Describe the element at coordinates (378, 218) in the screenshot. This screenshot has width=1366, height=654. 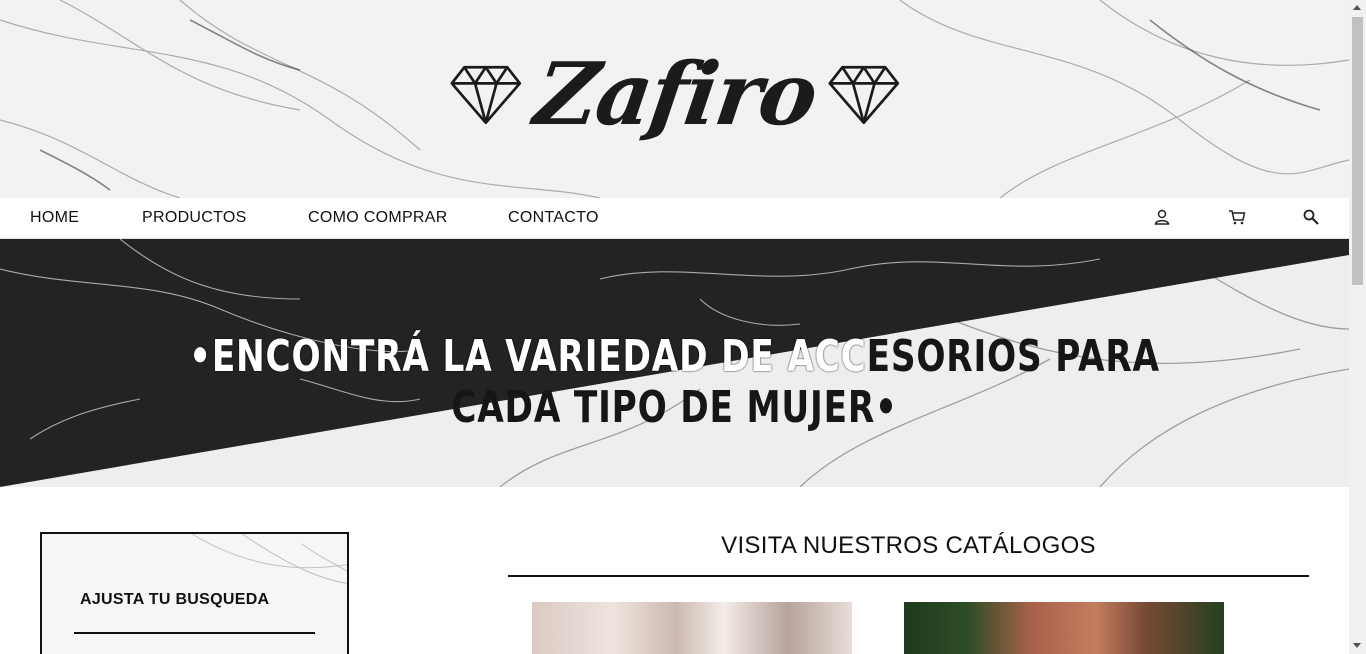
I see `nav-como-comprar: COMO COMPRAR` at that location.